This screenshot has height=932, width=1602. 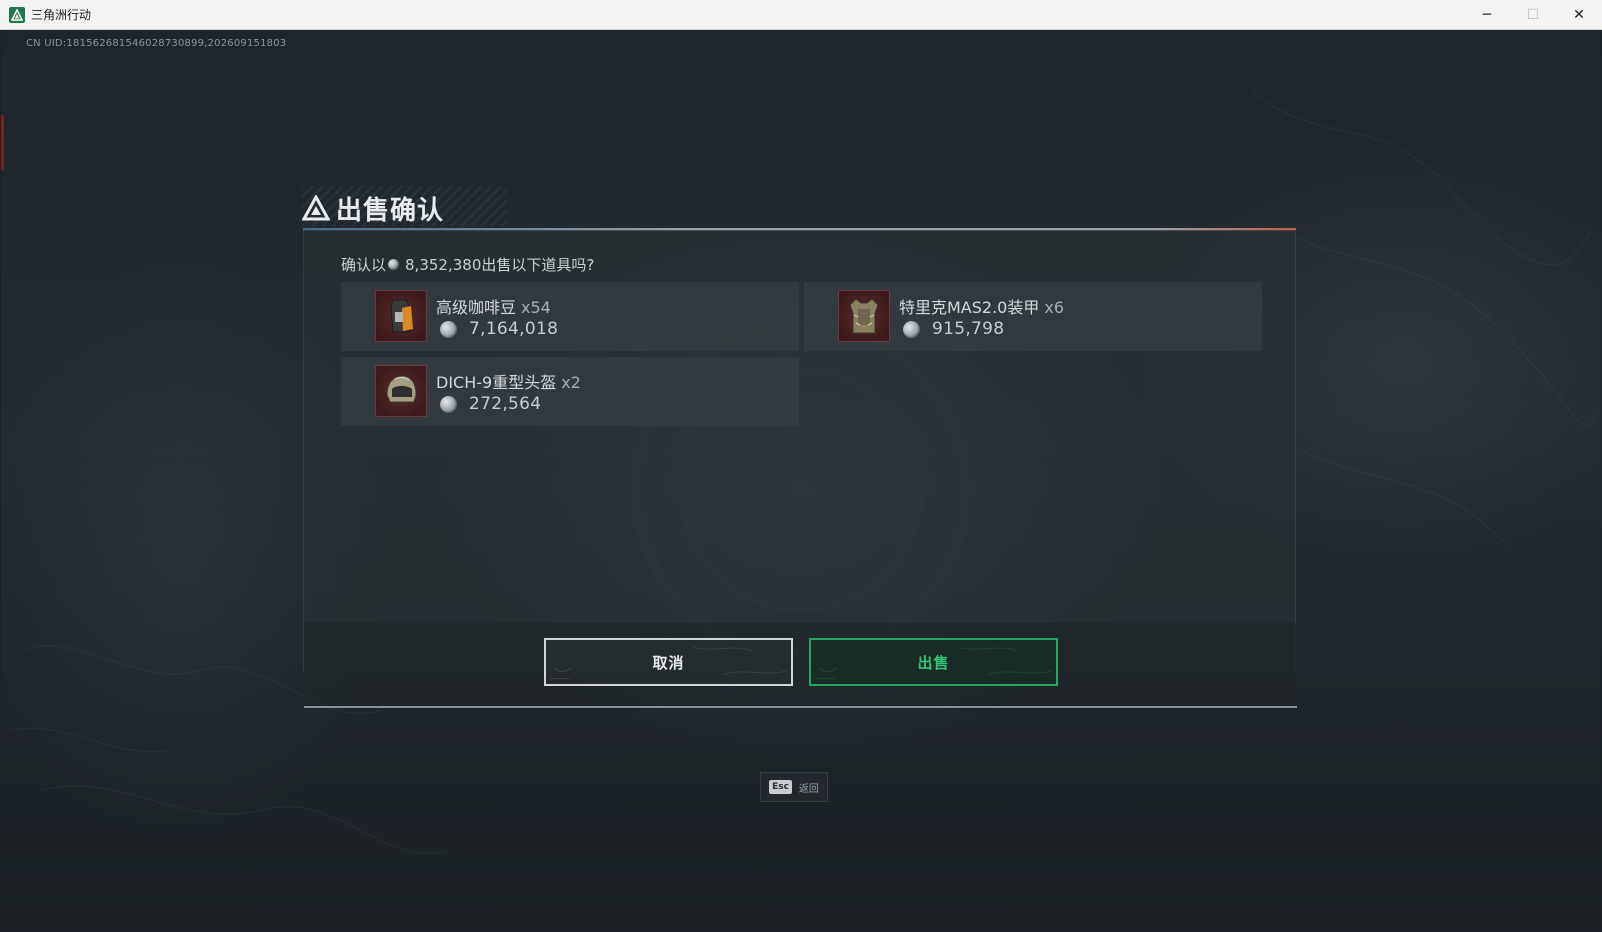 I want to click on item-card: 特里克MAS2.0装甲 x6 915,798, so click(x=1033, y=316).